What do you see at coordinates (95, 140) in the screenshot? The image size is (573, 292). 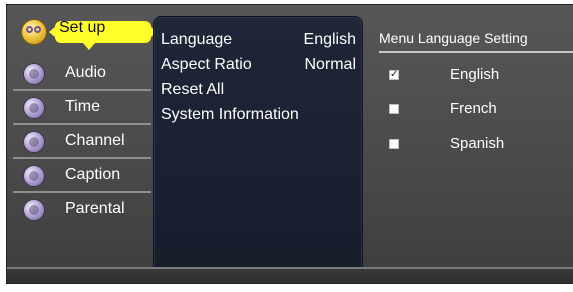 I see `menu-item-label: Channel` at bounding box center [95, 140].